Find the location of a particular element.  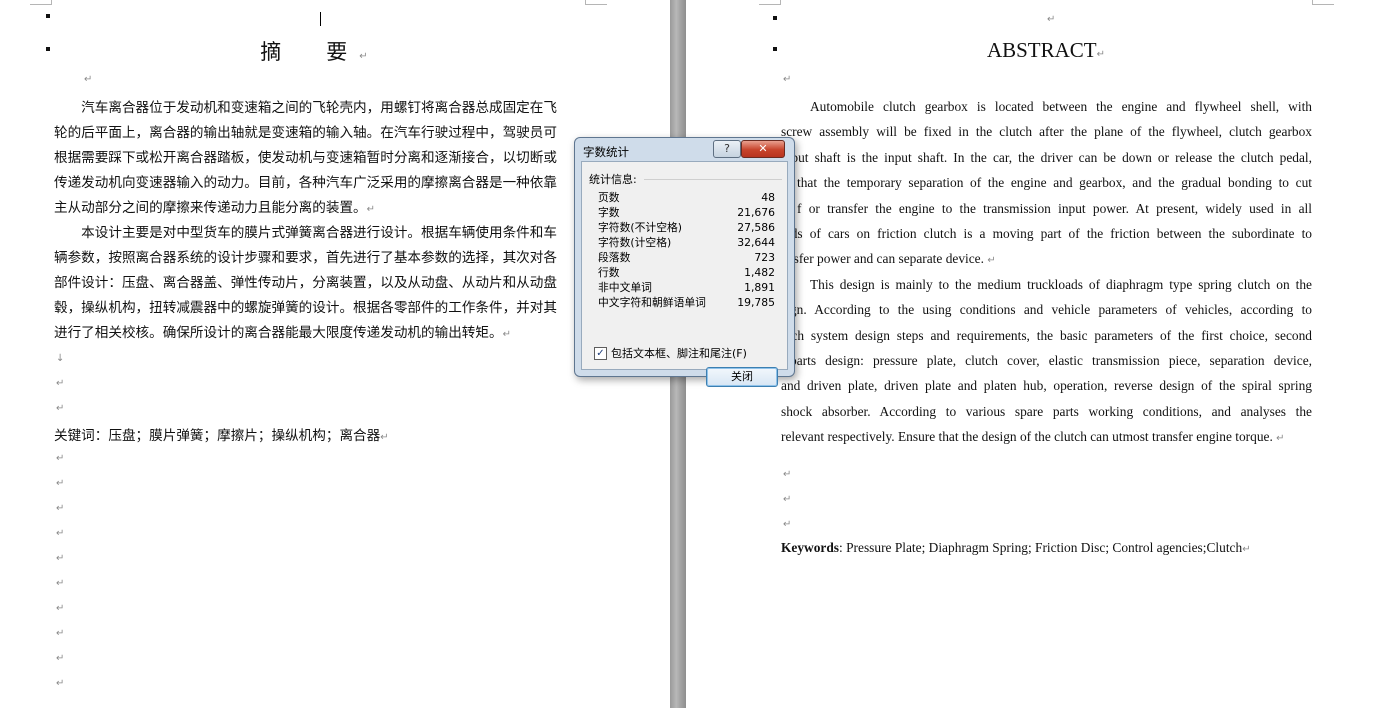

stat-row-lines: 行数 1,482 is located at coordinates (689, 272).